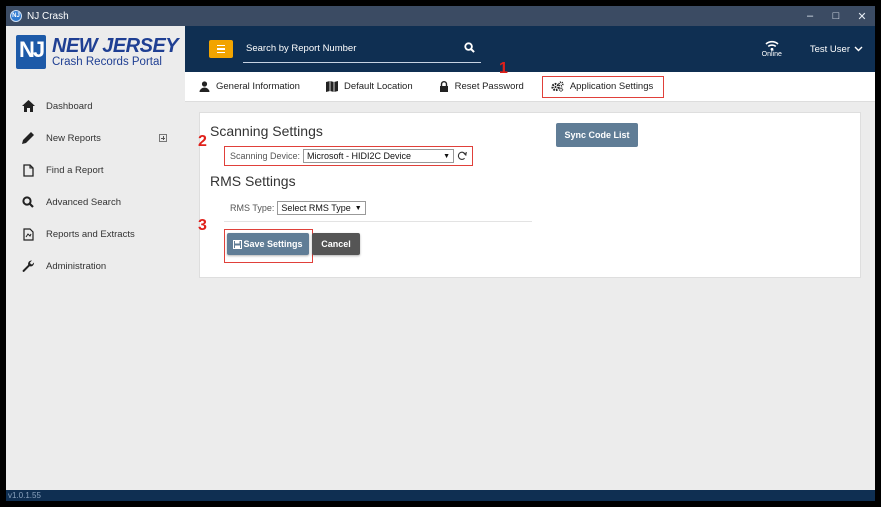 The height and width of the screenshot is (507, 881). I want to click on connection-status: Online, so click(772, 49).